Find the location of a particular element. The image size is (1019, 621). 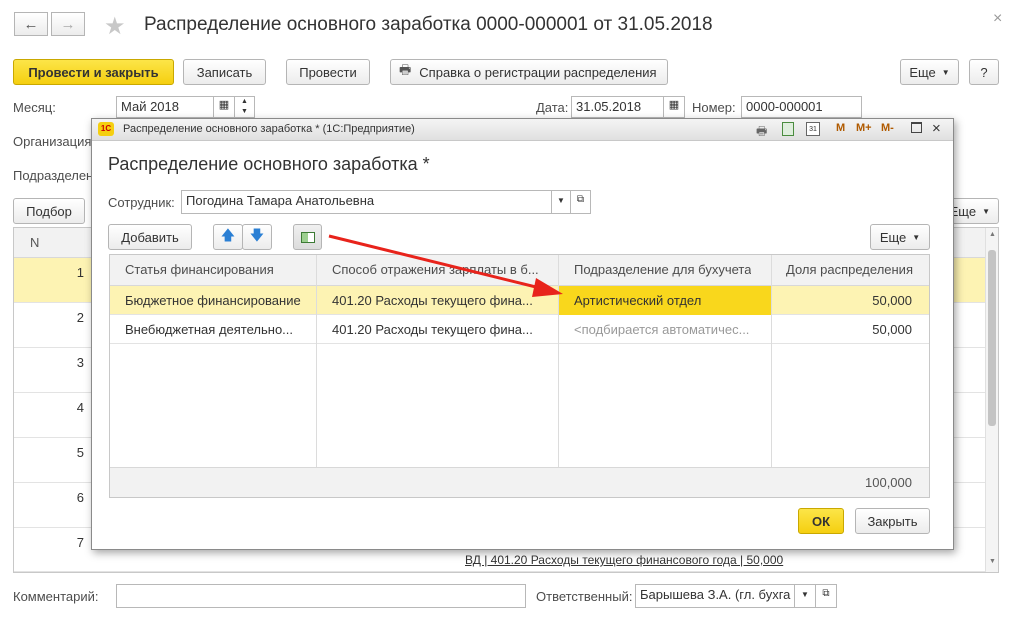

arrow-head is located at coordinates (547, 287).